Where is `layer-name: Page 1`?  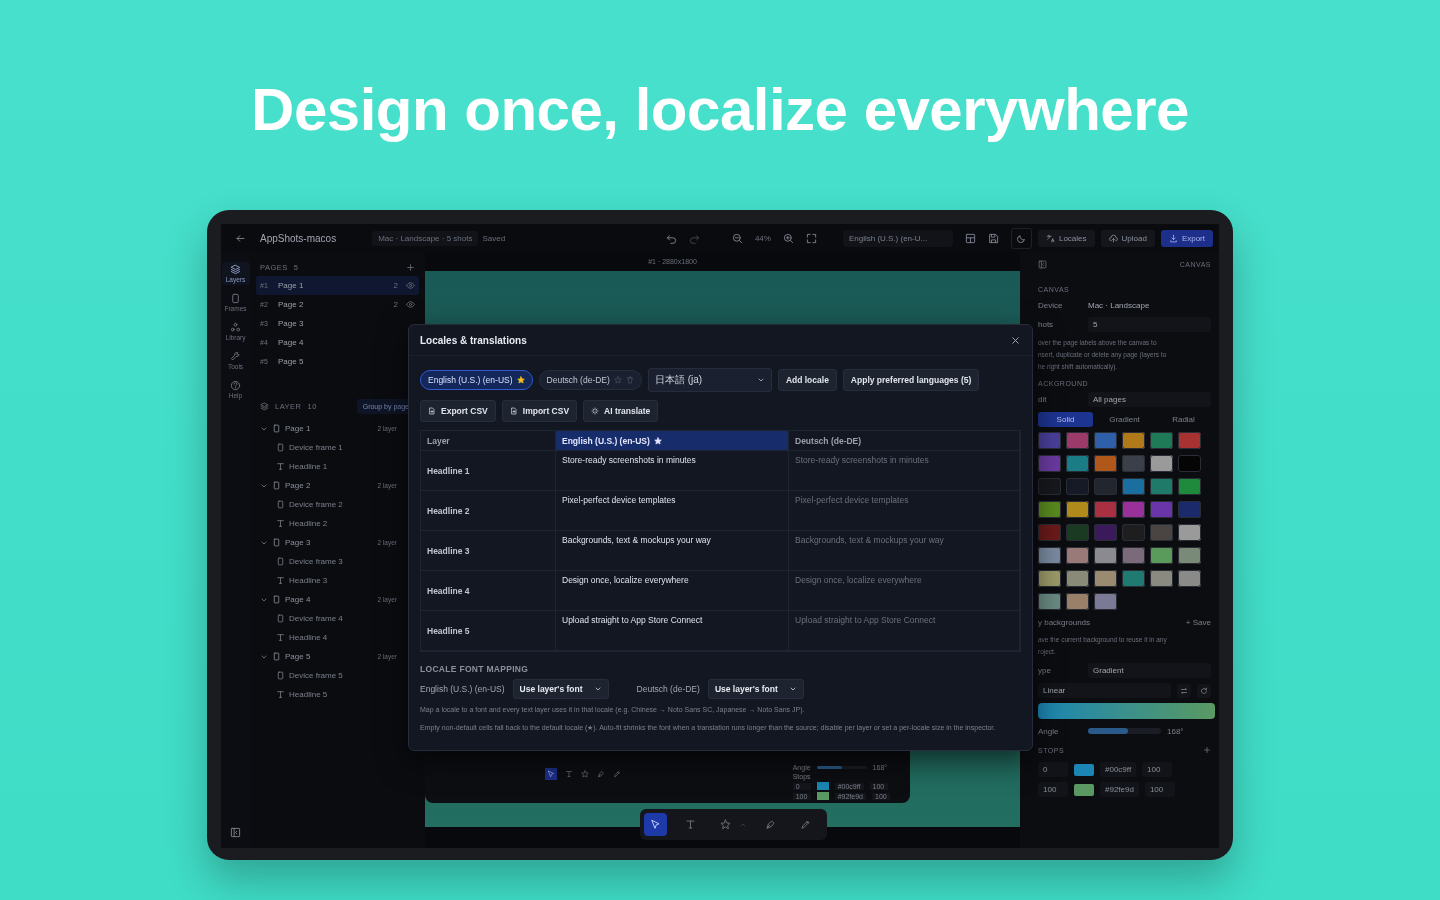
layer-name: Page 1 is located at coordinates (298, 428).